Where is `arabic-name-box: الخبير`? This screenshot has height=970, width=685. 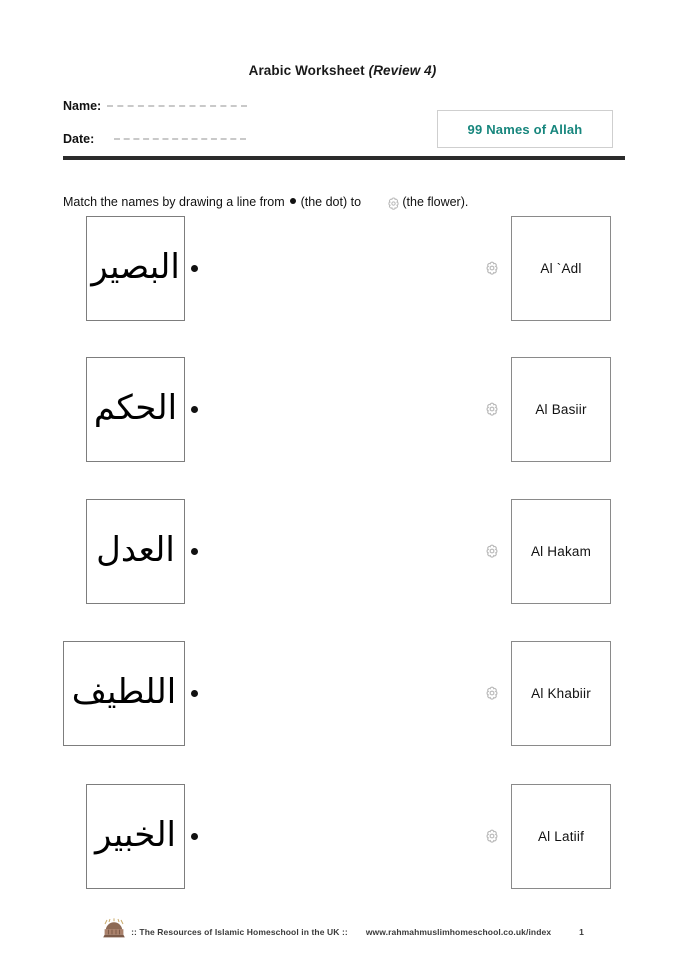
arabic-name-box: الخبير is located at coordinates (135, 836).